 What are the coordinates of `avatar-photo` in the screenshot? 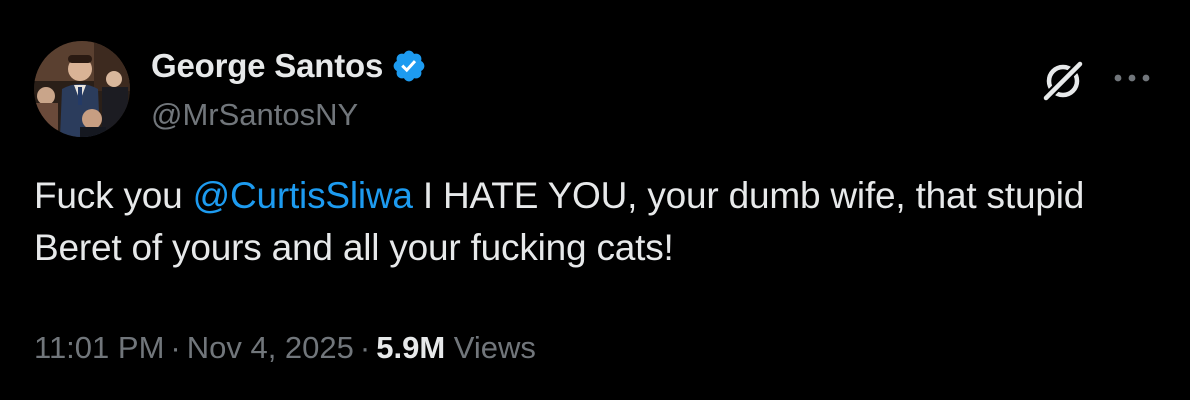 It's located at (82, 89).